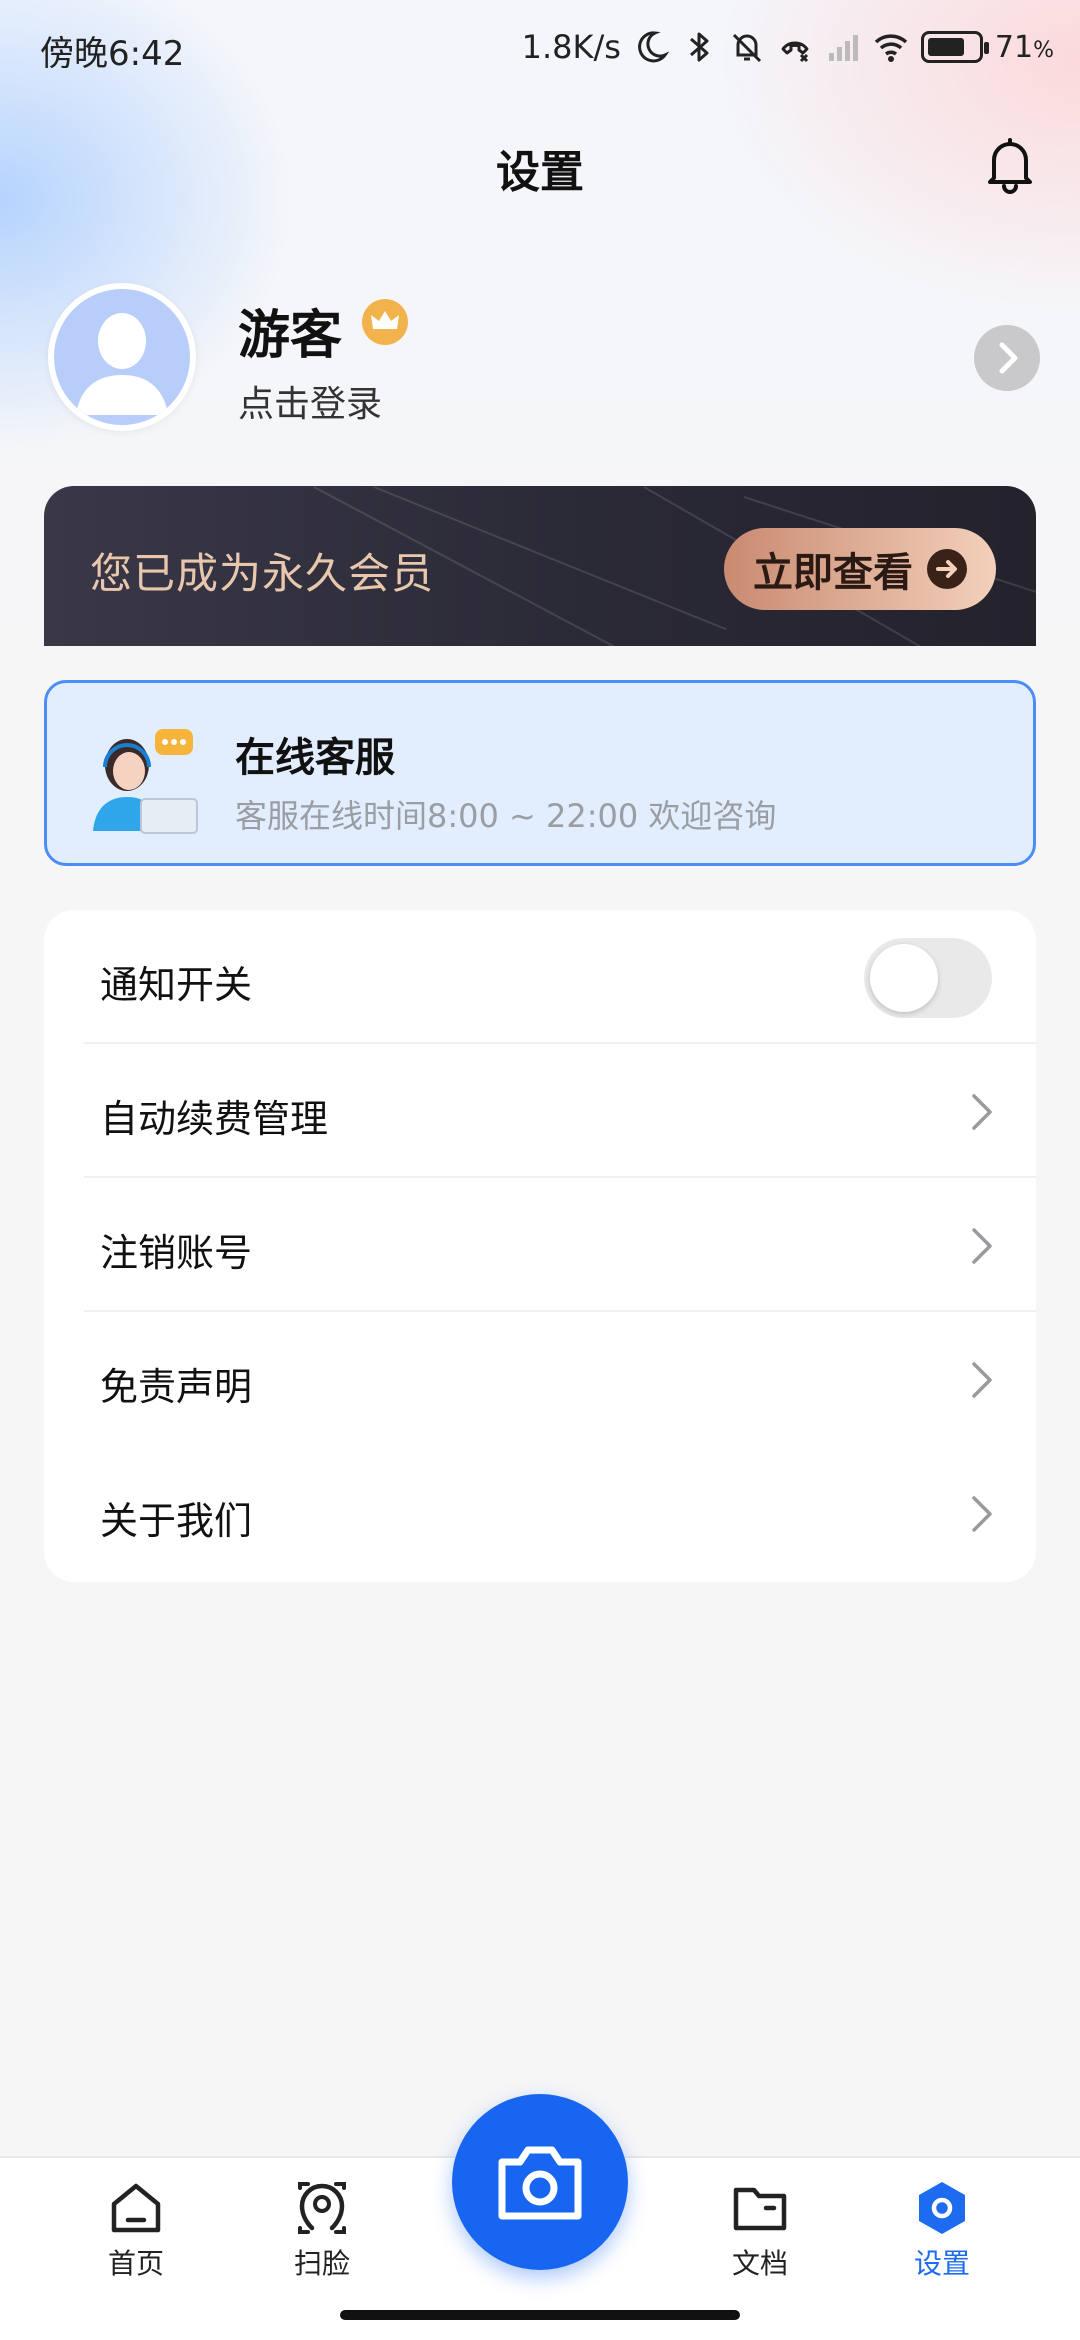 This screenshot has height=2340, width=1080. I want to click on settings-icon, so click(942, 2208).